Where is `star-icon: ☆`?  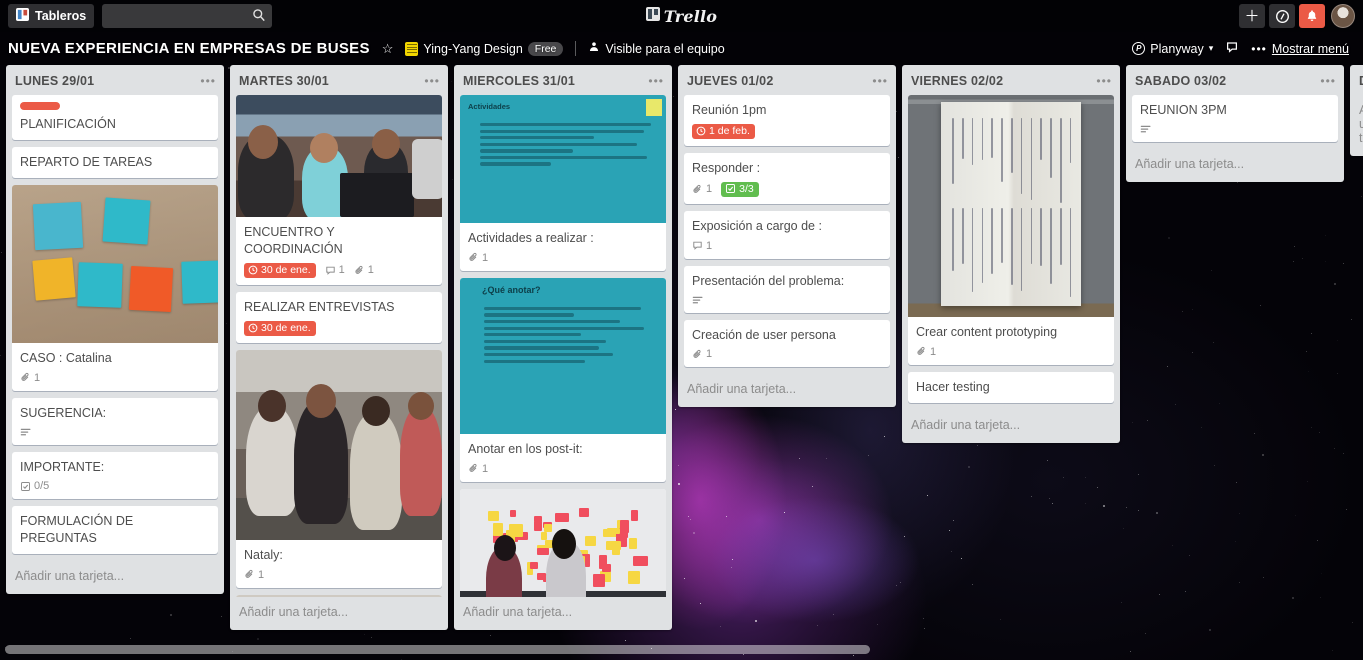 star-icon: ☆ is located at coordinates (387, 48).